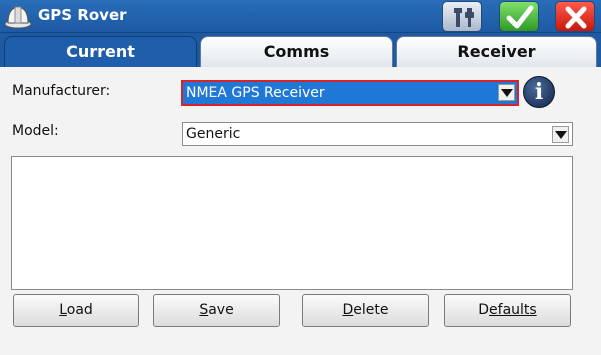 Image resolution: width=601 pixels, height=355 pixels. What do you see at coordinates (296, 51) in the screenshot?
I see `tab-comms: Comms` at bounding box center [296, 51].